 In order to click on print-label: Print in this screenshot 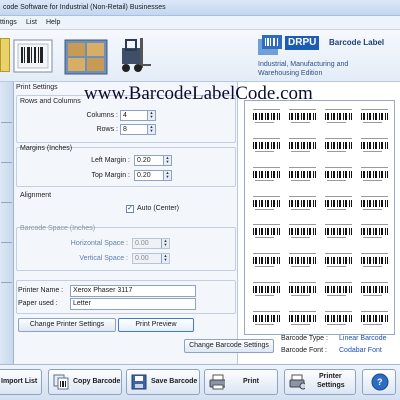, I will do `click(251, 381)`.